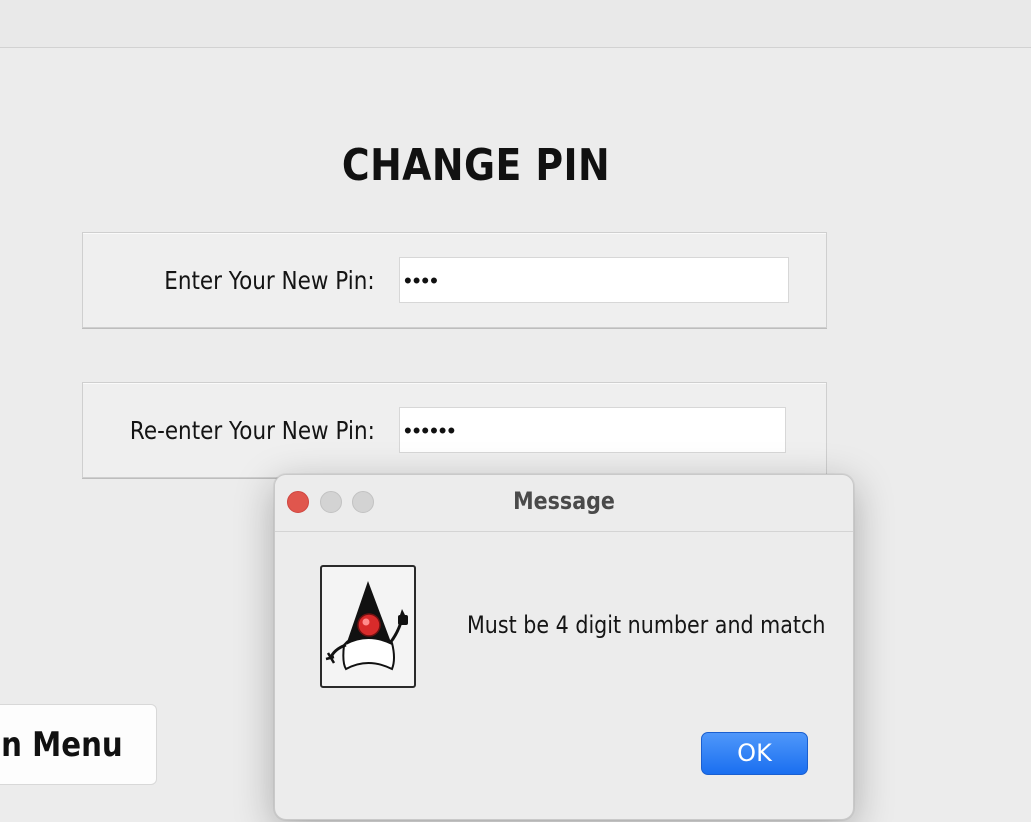  What do you see at coordinates (298, 502) in the screenshot?
I see `close-window-button` at bounding box center [298, 502].